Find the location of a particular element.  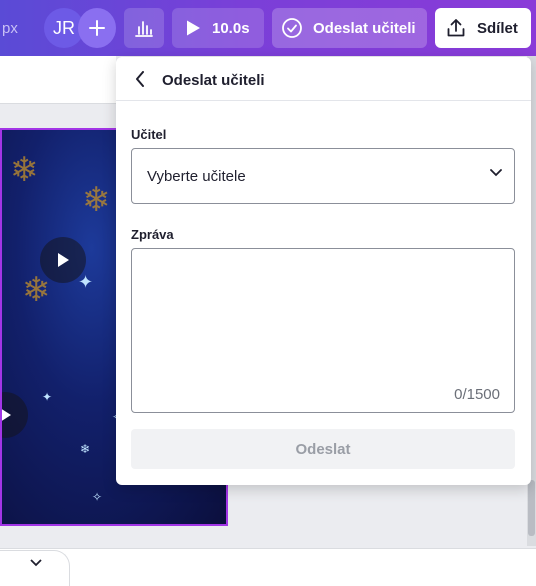

share-button: Sdílet is located at coordinates (483, 28).